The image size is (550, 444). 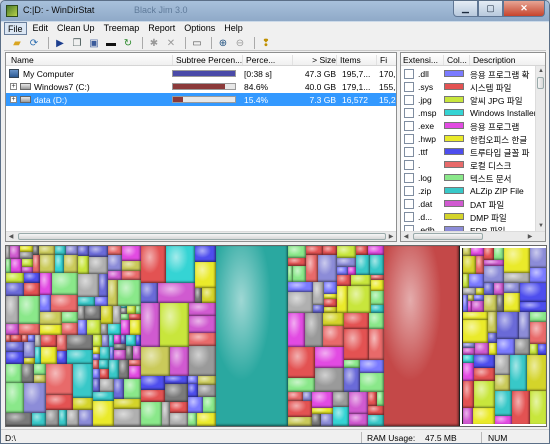 I want to click on list-item: .exe 응용 프로그램, so click(x=468, y=125).